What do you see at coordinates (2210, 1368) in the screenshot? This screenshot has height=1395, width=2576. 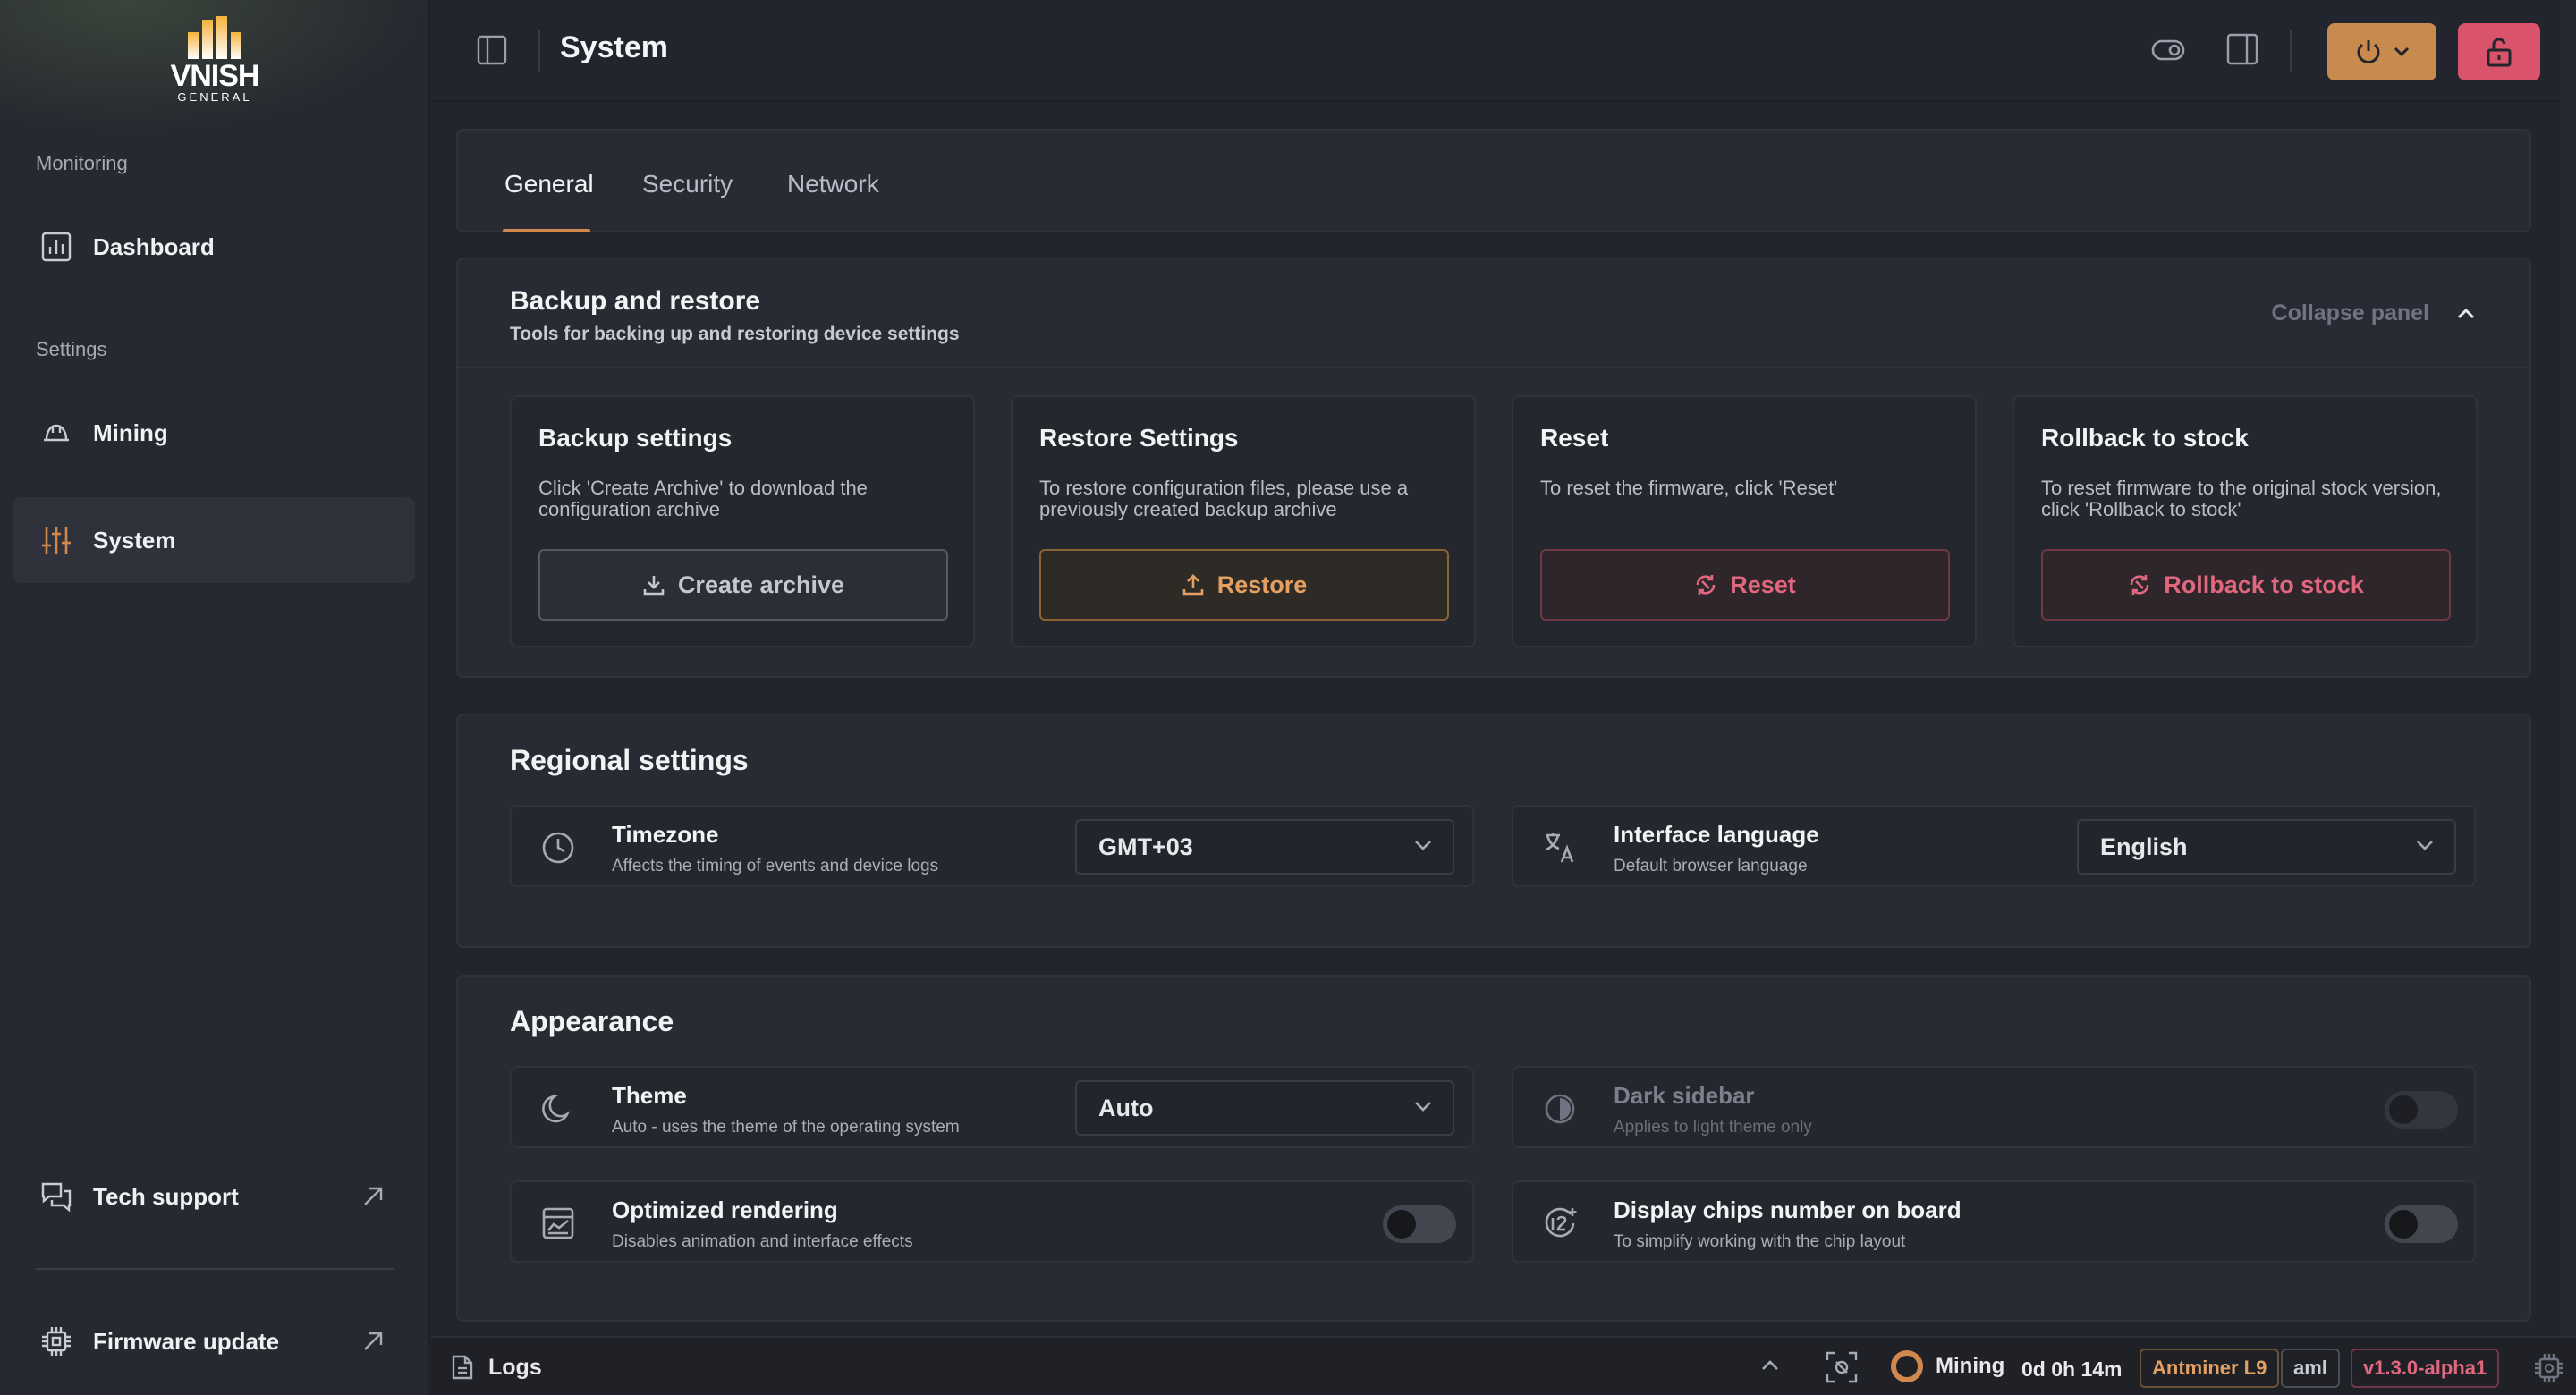 I see `model-badge: Antminer L9` at bounding box center [2210, 1368].